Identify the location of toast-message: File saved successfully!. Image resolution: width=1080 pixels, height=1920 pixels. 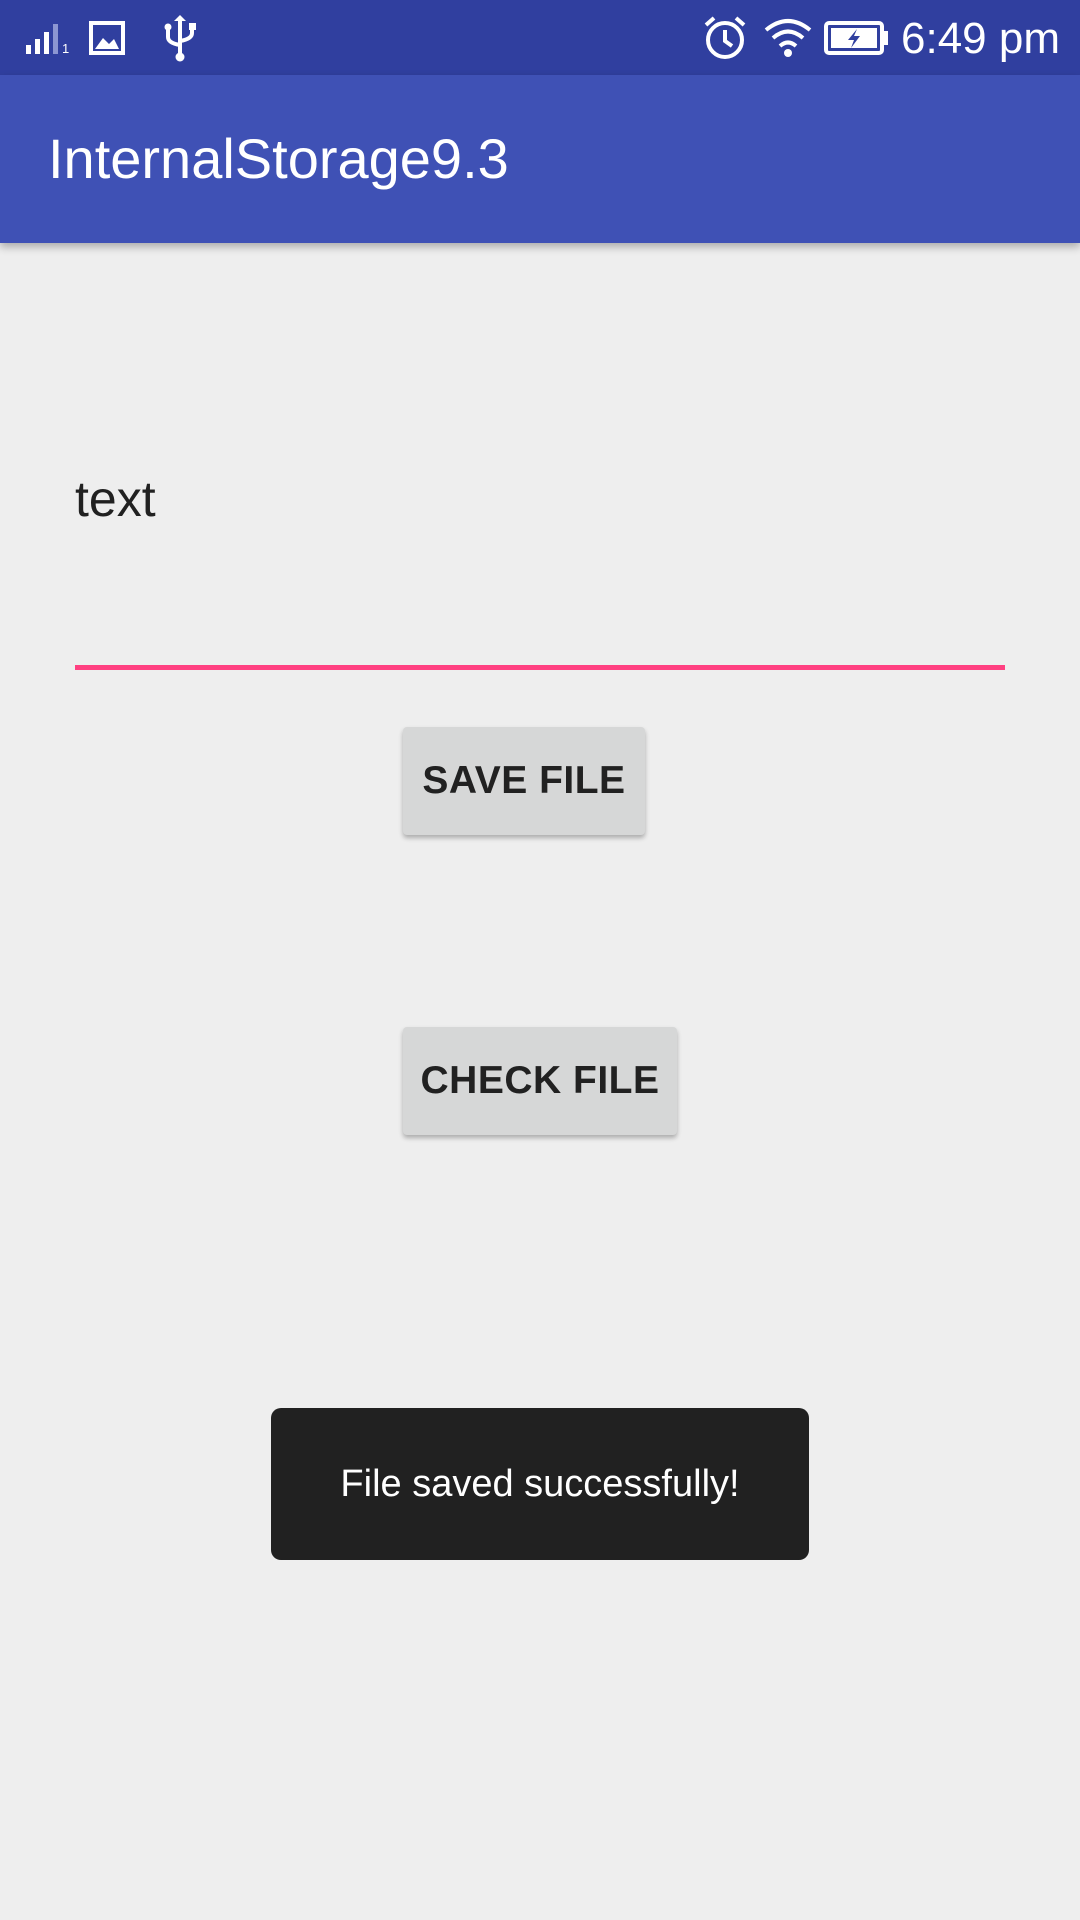
(540, 1484).